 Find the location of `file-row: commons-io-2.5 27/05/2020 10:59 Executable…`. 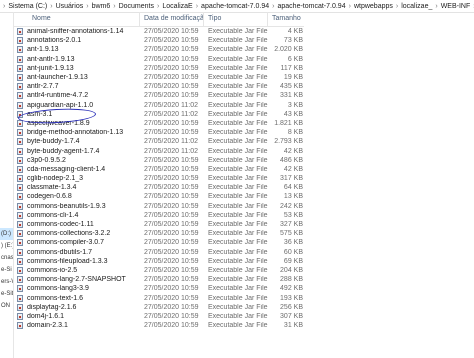

file-row: commons-io-2.5 27/05/2020 10:59 Executable… is located at coordinates (159, 270).